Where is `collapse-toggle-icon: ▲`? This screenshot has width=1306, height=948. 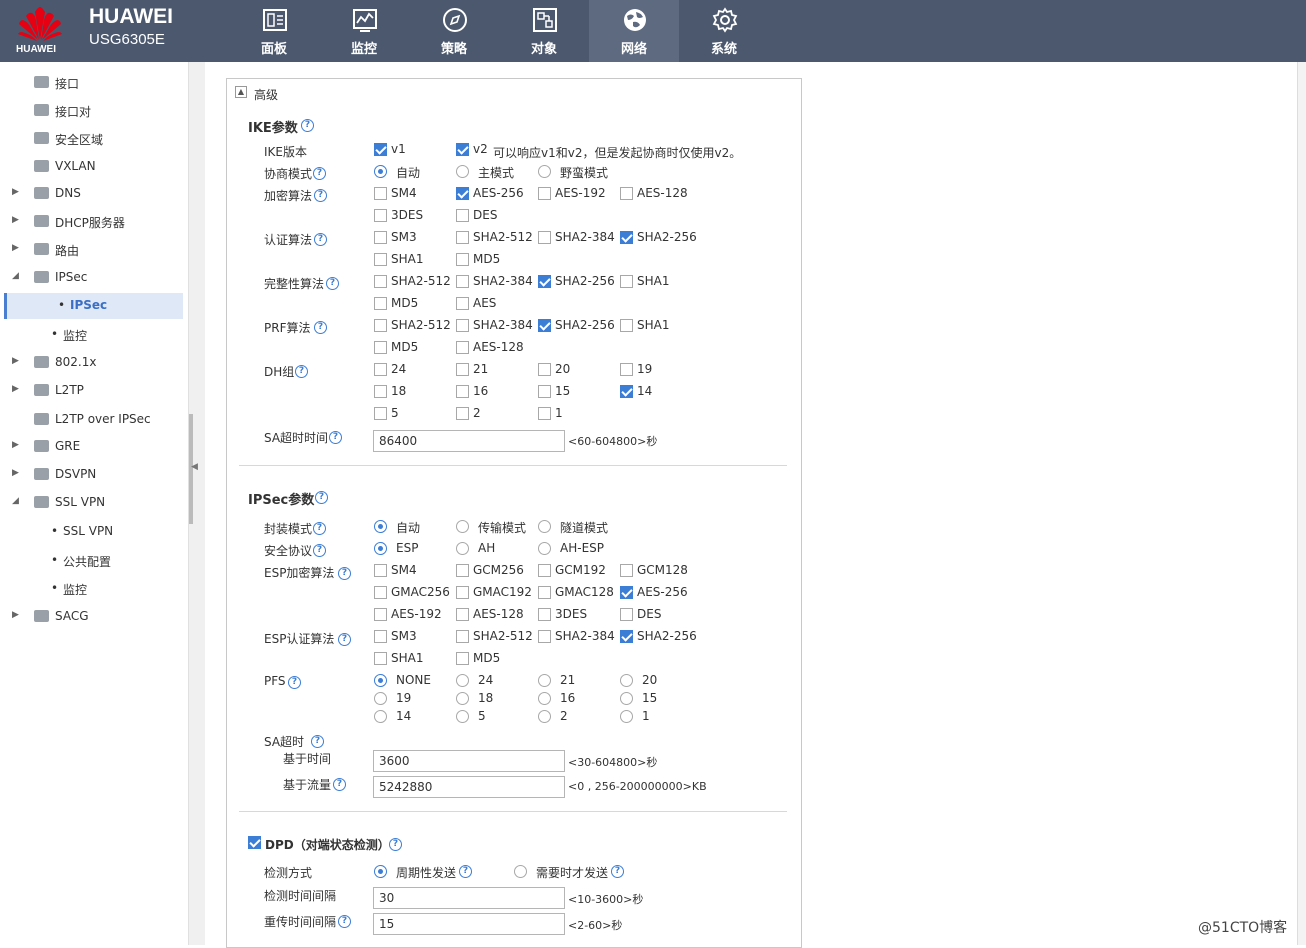 collapse-toggle-icon: ▲ is located at coordinates (241, 92).